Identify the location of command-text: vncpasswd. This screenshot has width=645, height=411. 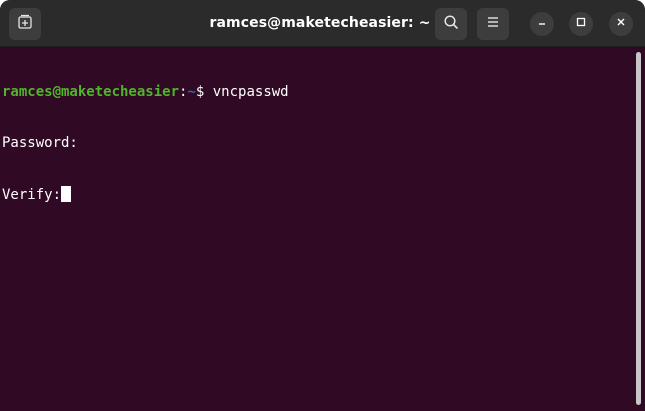
(250, 92).